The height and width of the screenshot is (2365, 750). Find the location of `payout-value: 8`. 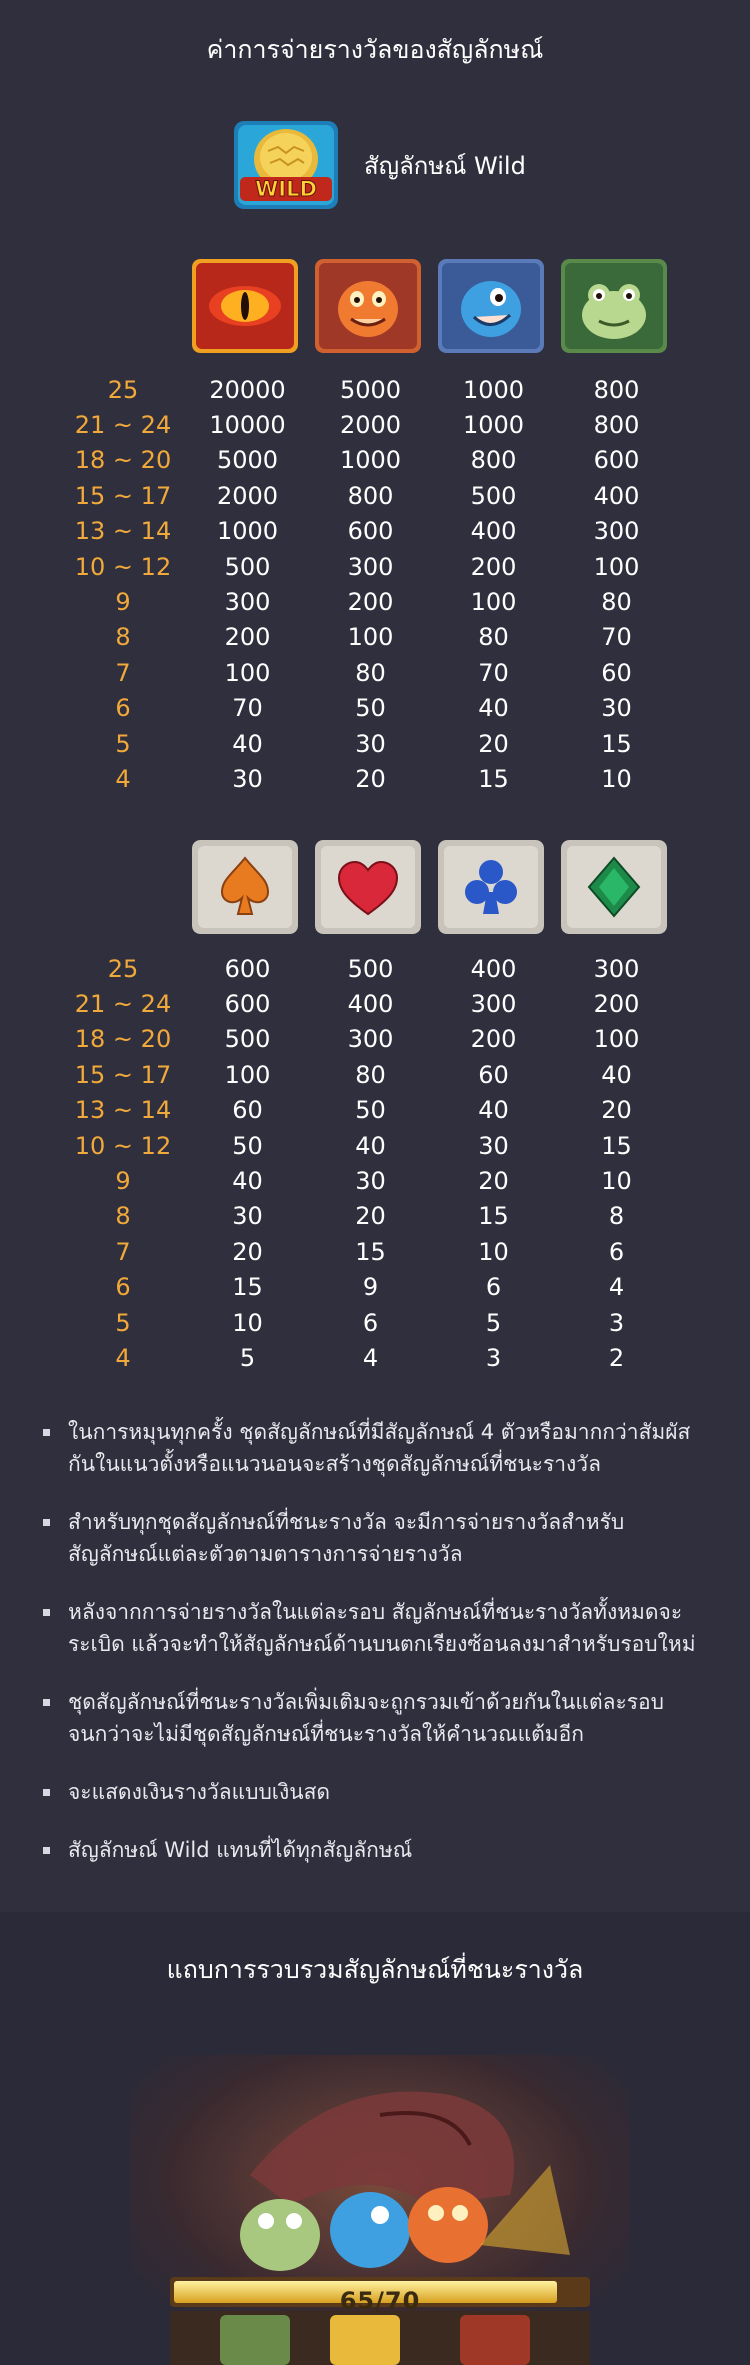

payout-value: 8 is located at coordinates (616, 1216).